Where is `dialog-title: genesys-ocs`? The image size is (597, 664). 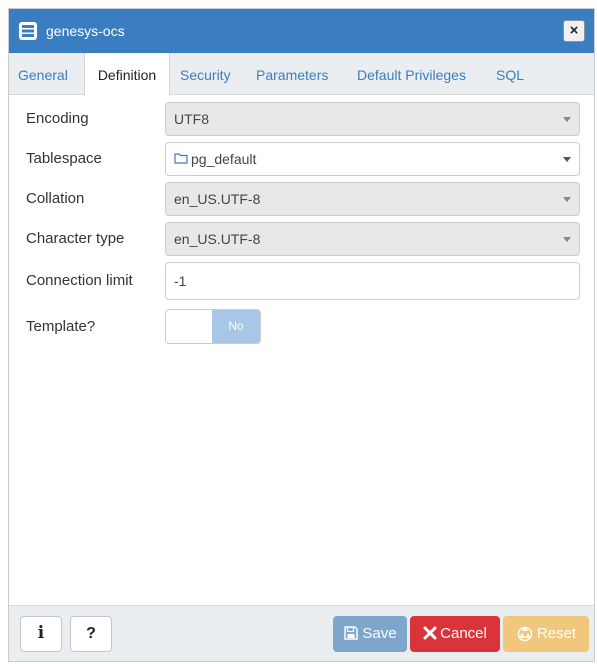
dialog-title: genesys-ocs is located at coordinates (85, 31).